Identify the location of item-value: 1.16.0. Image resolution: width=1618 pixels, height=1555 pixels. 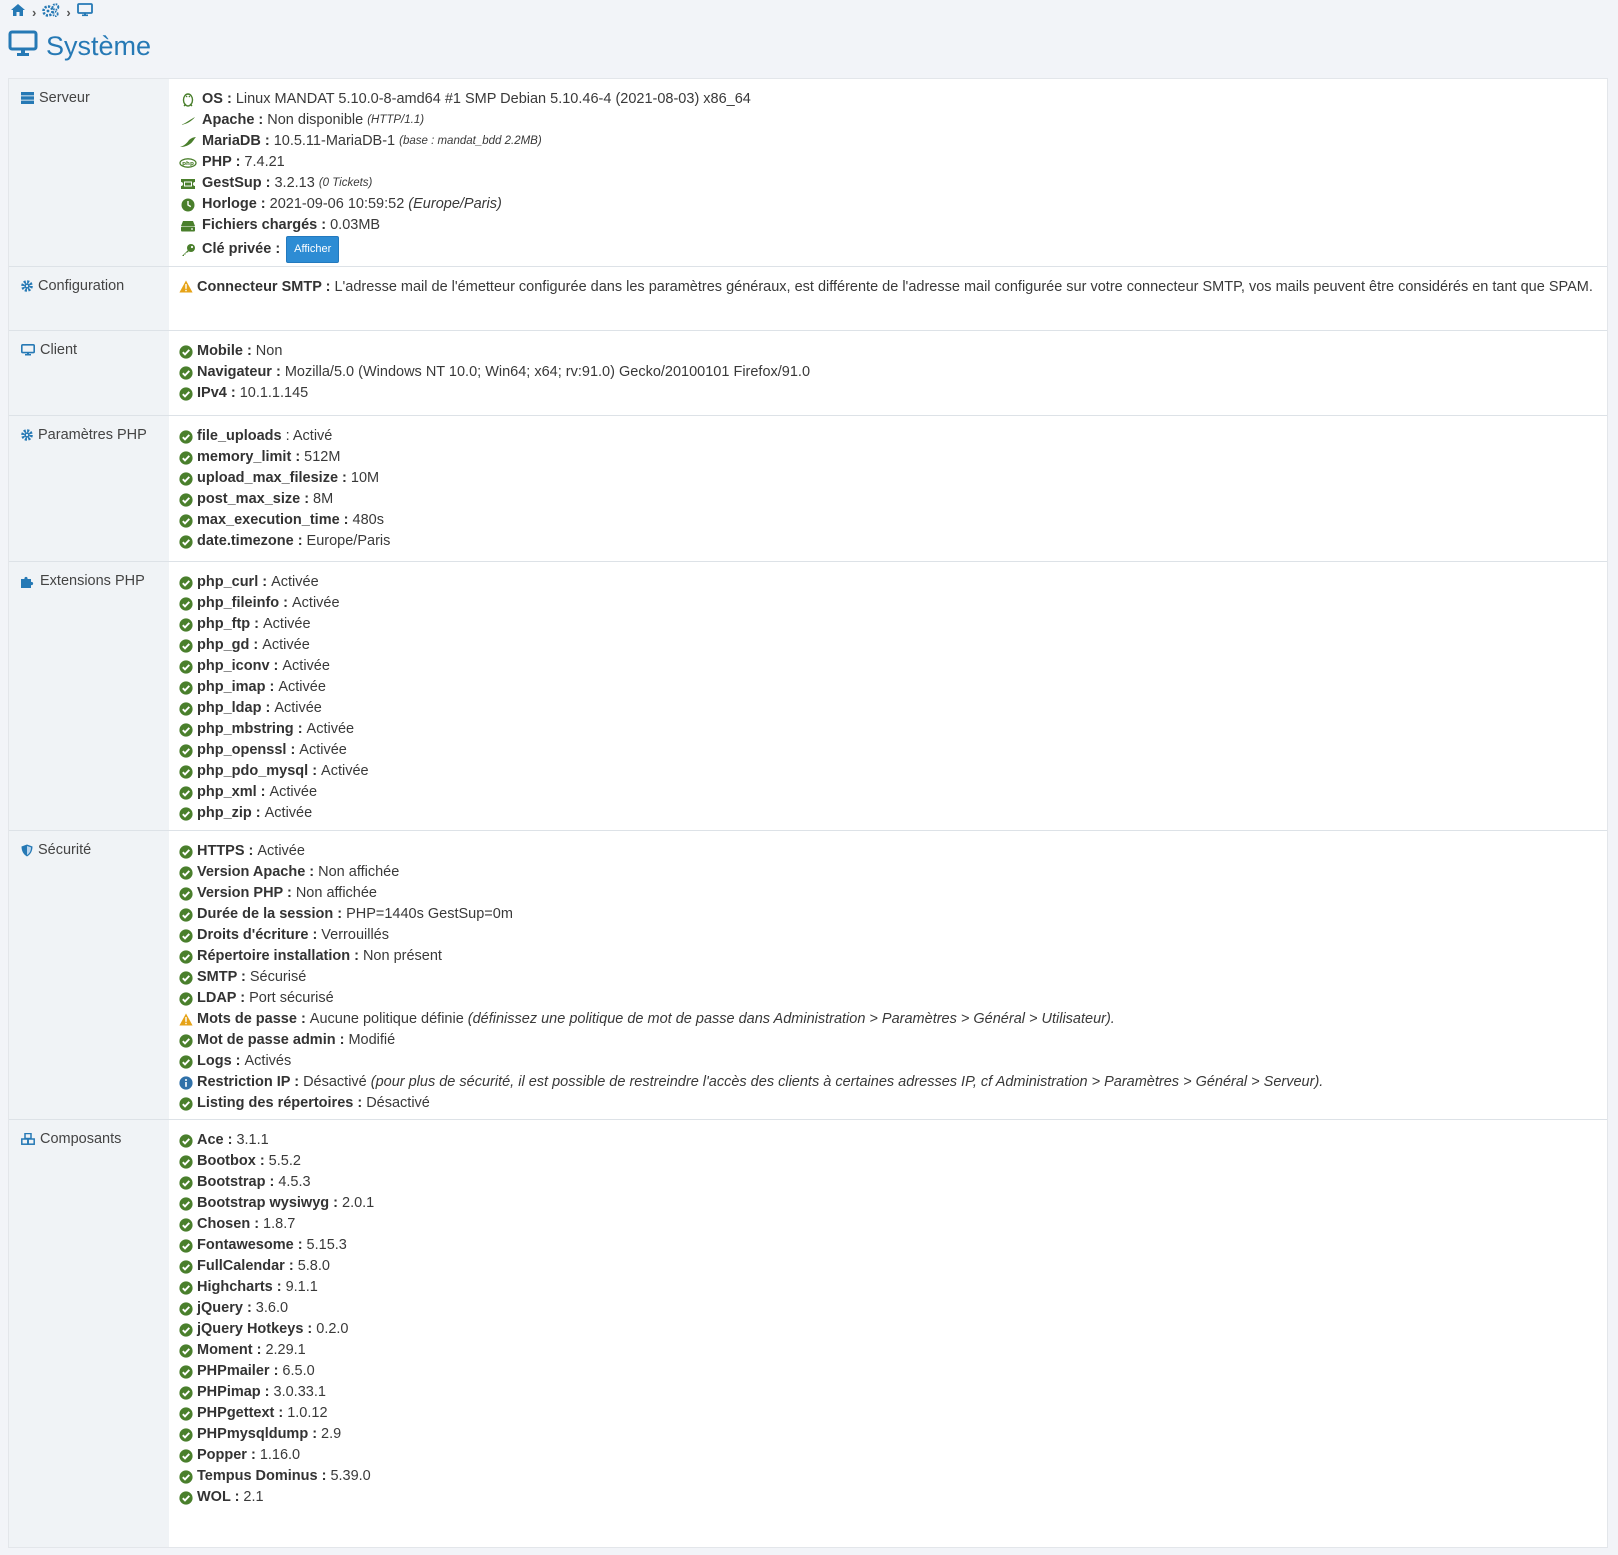
(280, 1455).